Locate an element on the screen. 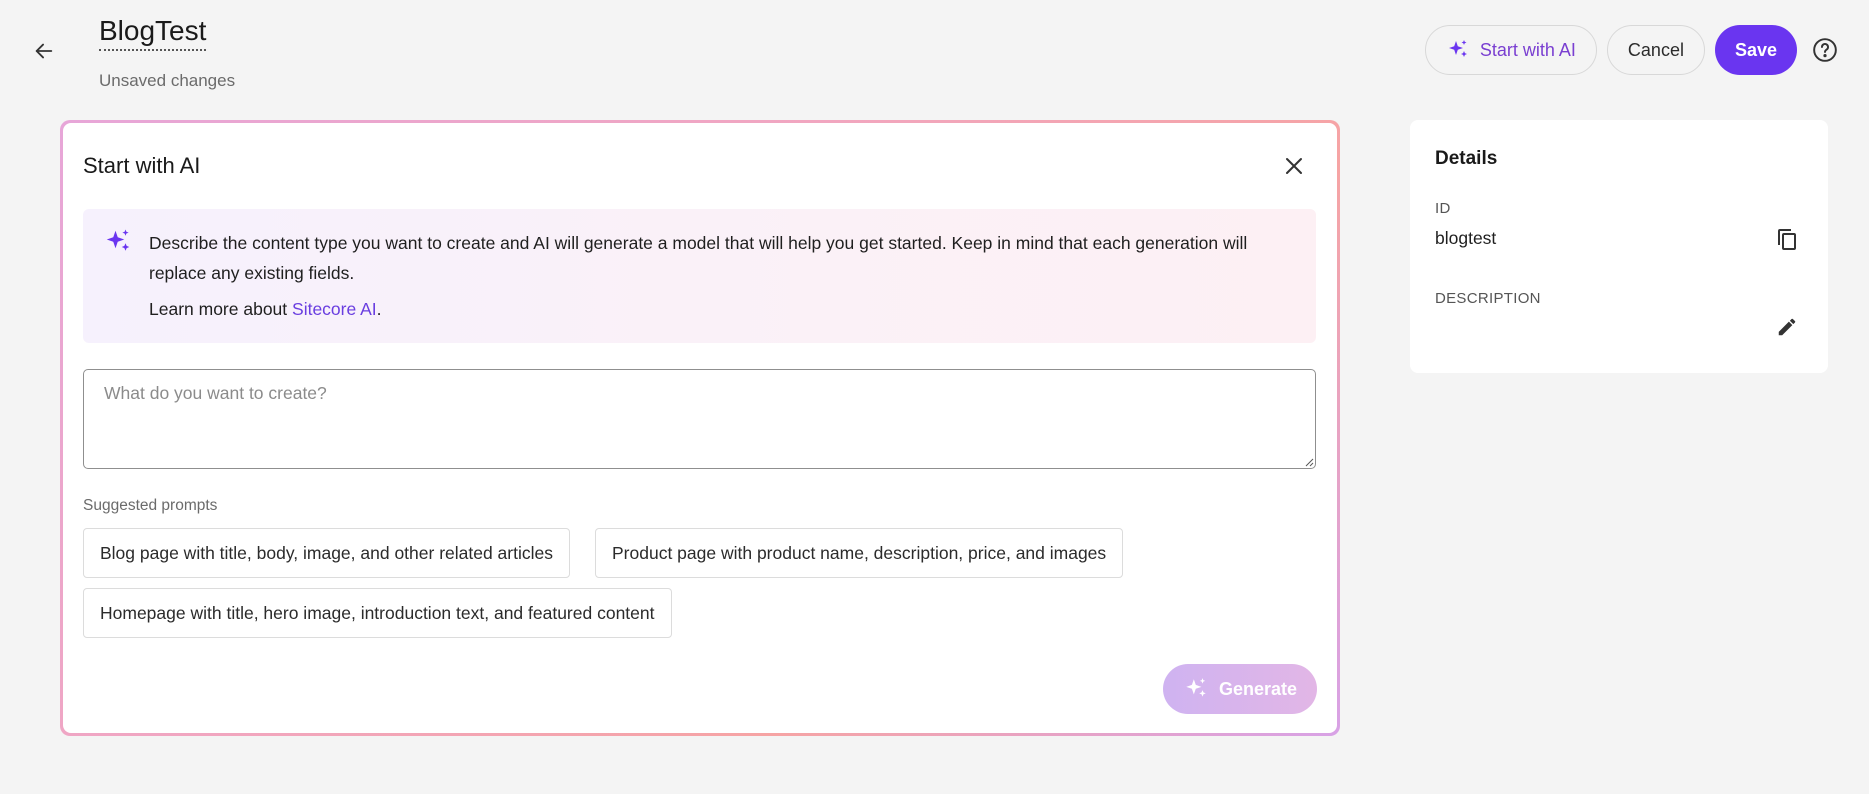  help-circle-icon is located at coordinates (1825, 50).